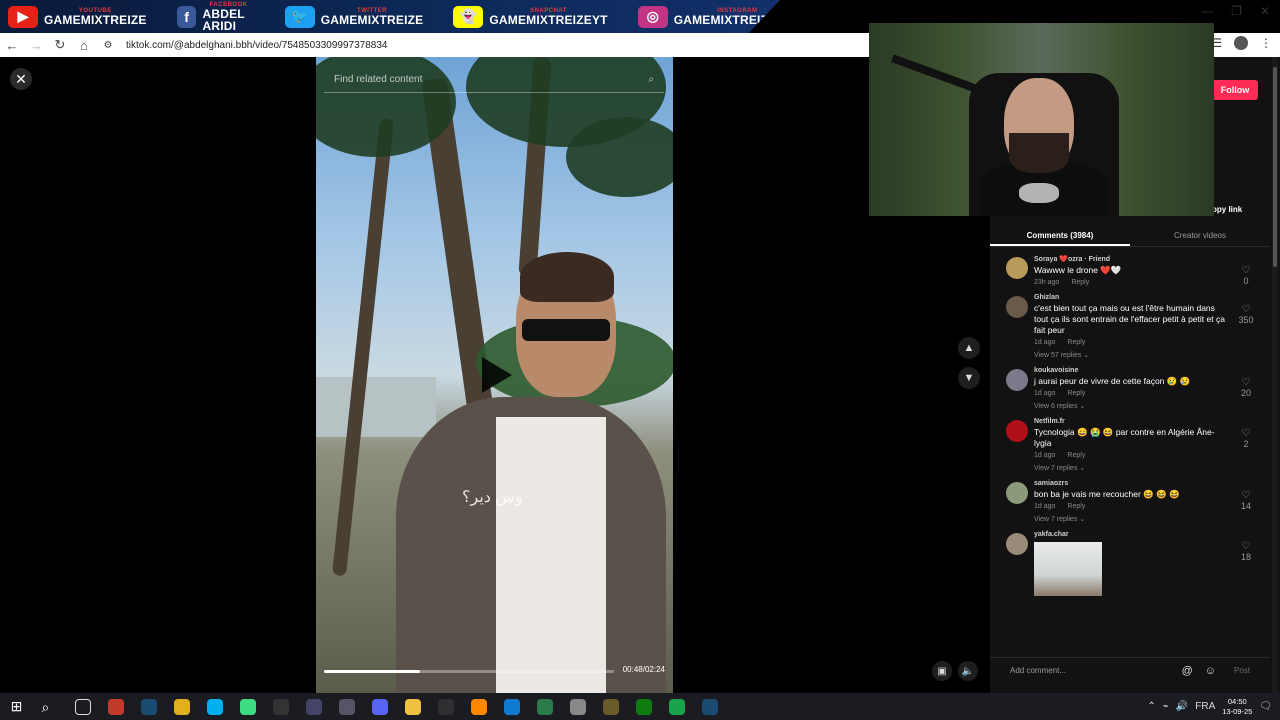  I want to click on comment-username: Ghizlan, so click(1131, 297).